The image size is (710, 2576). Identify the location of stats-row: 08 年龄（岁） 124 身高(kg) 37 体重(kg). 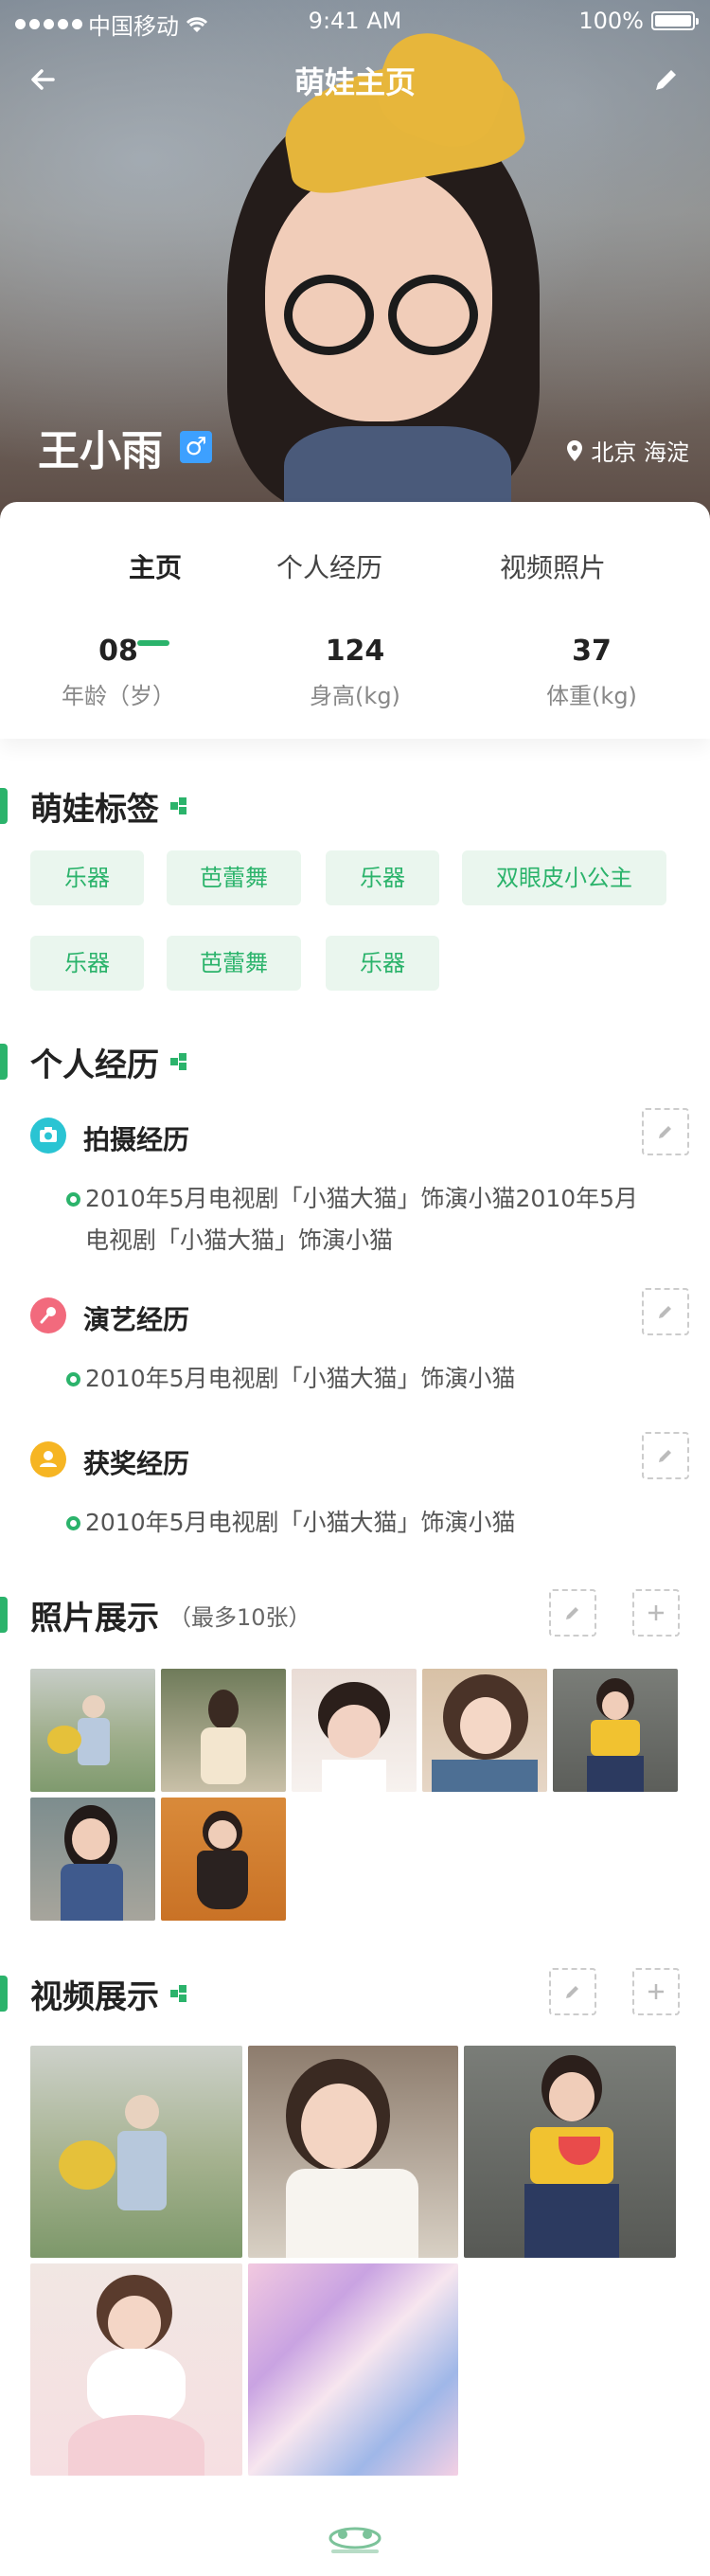
(355, 682).